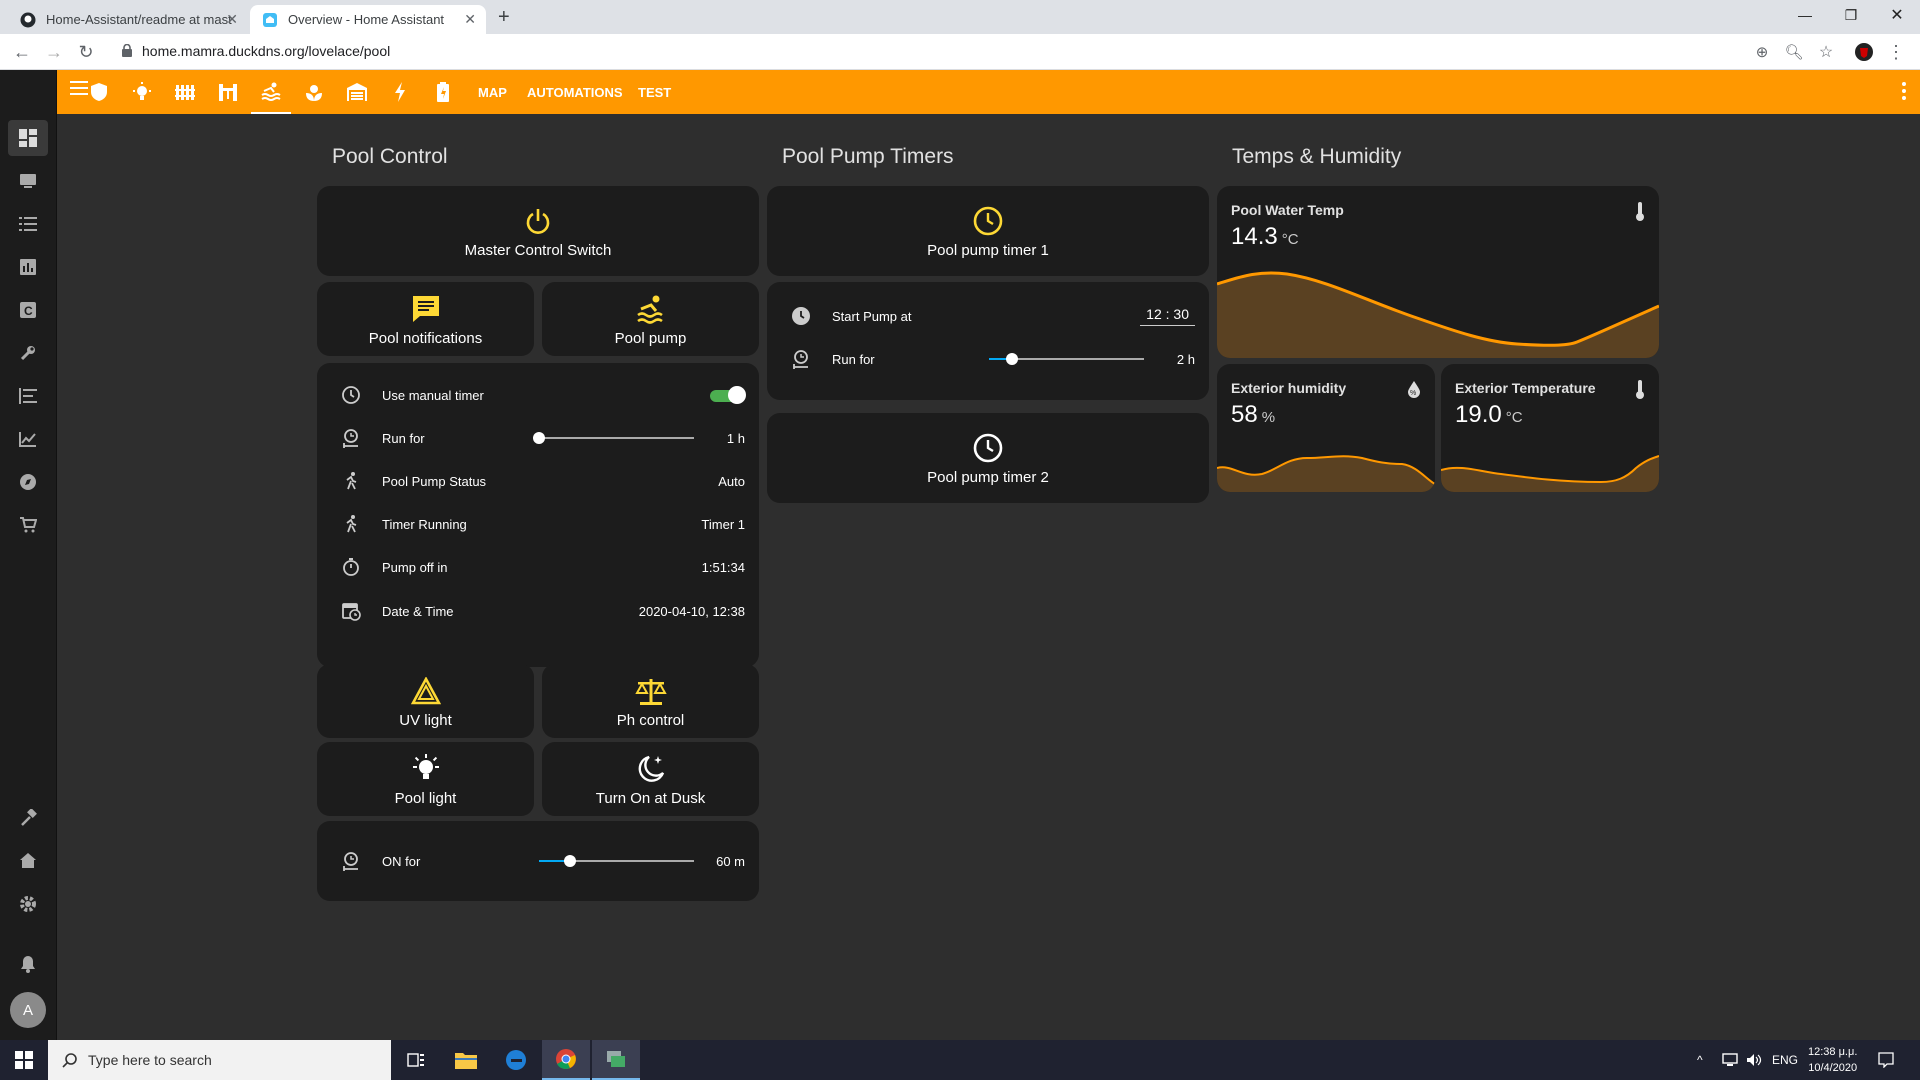 This screenshot has height=1080, width=1920. What do you see at coordinates (28, 181) in the screenshot?
I see `ha-icon` at bounding box center [28, 181].